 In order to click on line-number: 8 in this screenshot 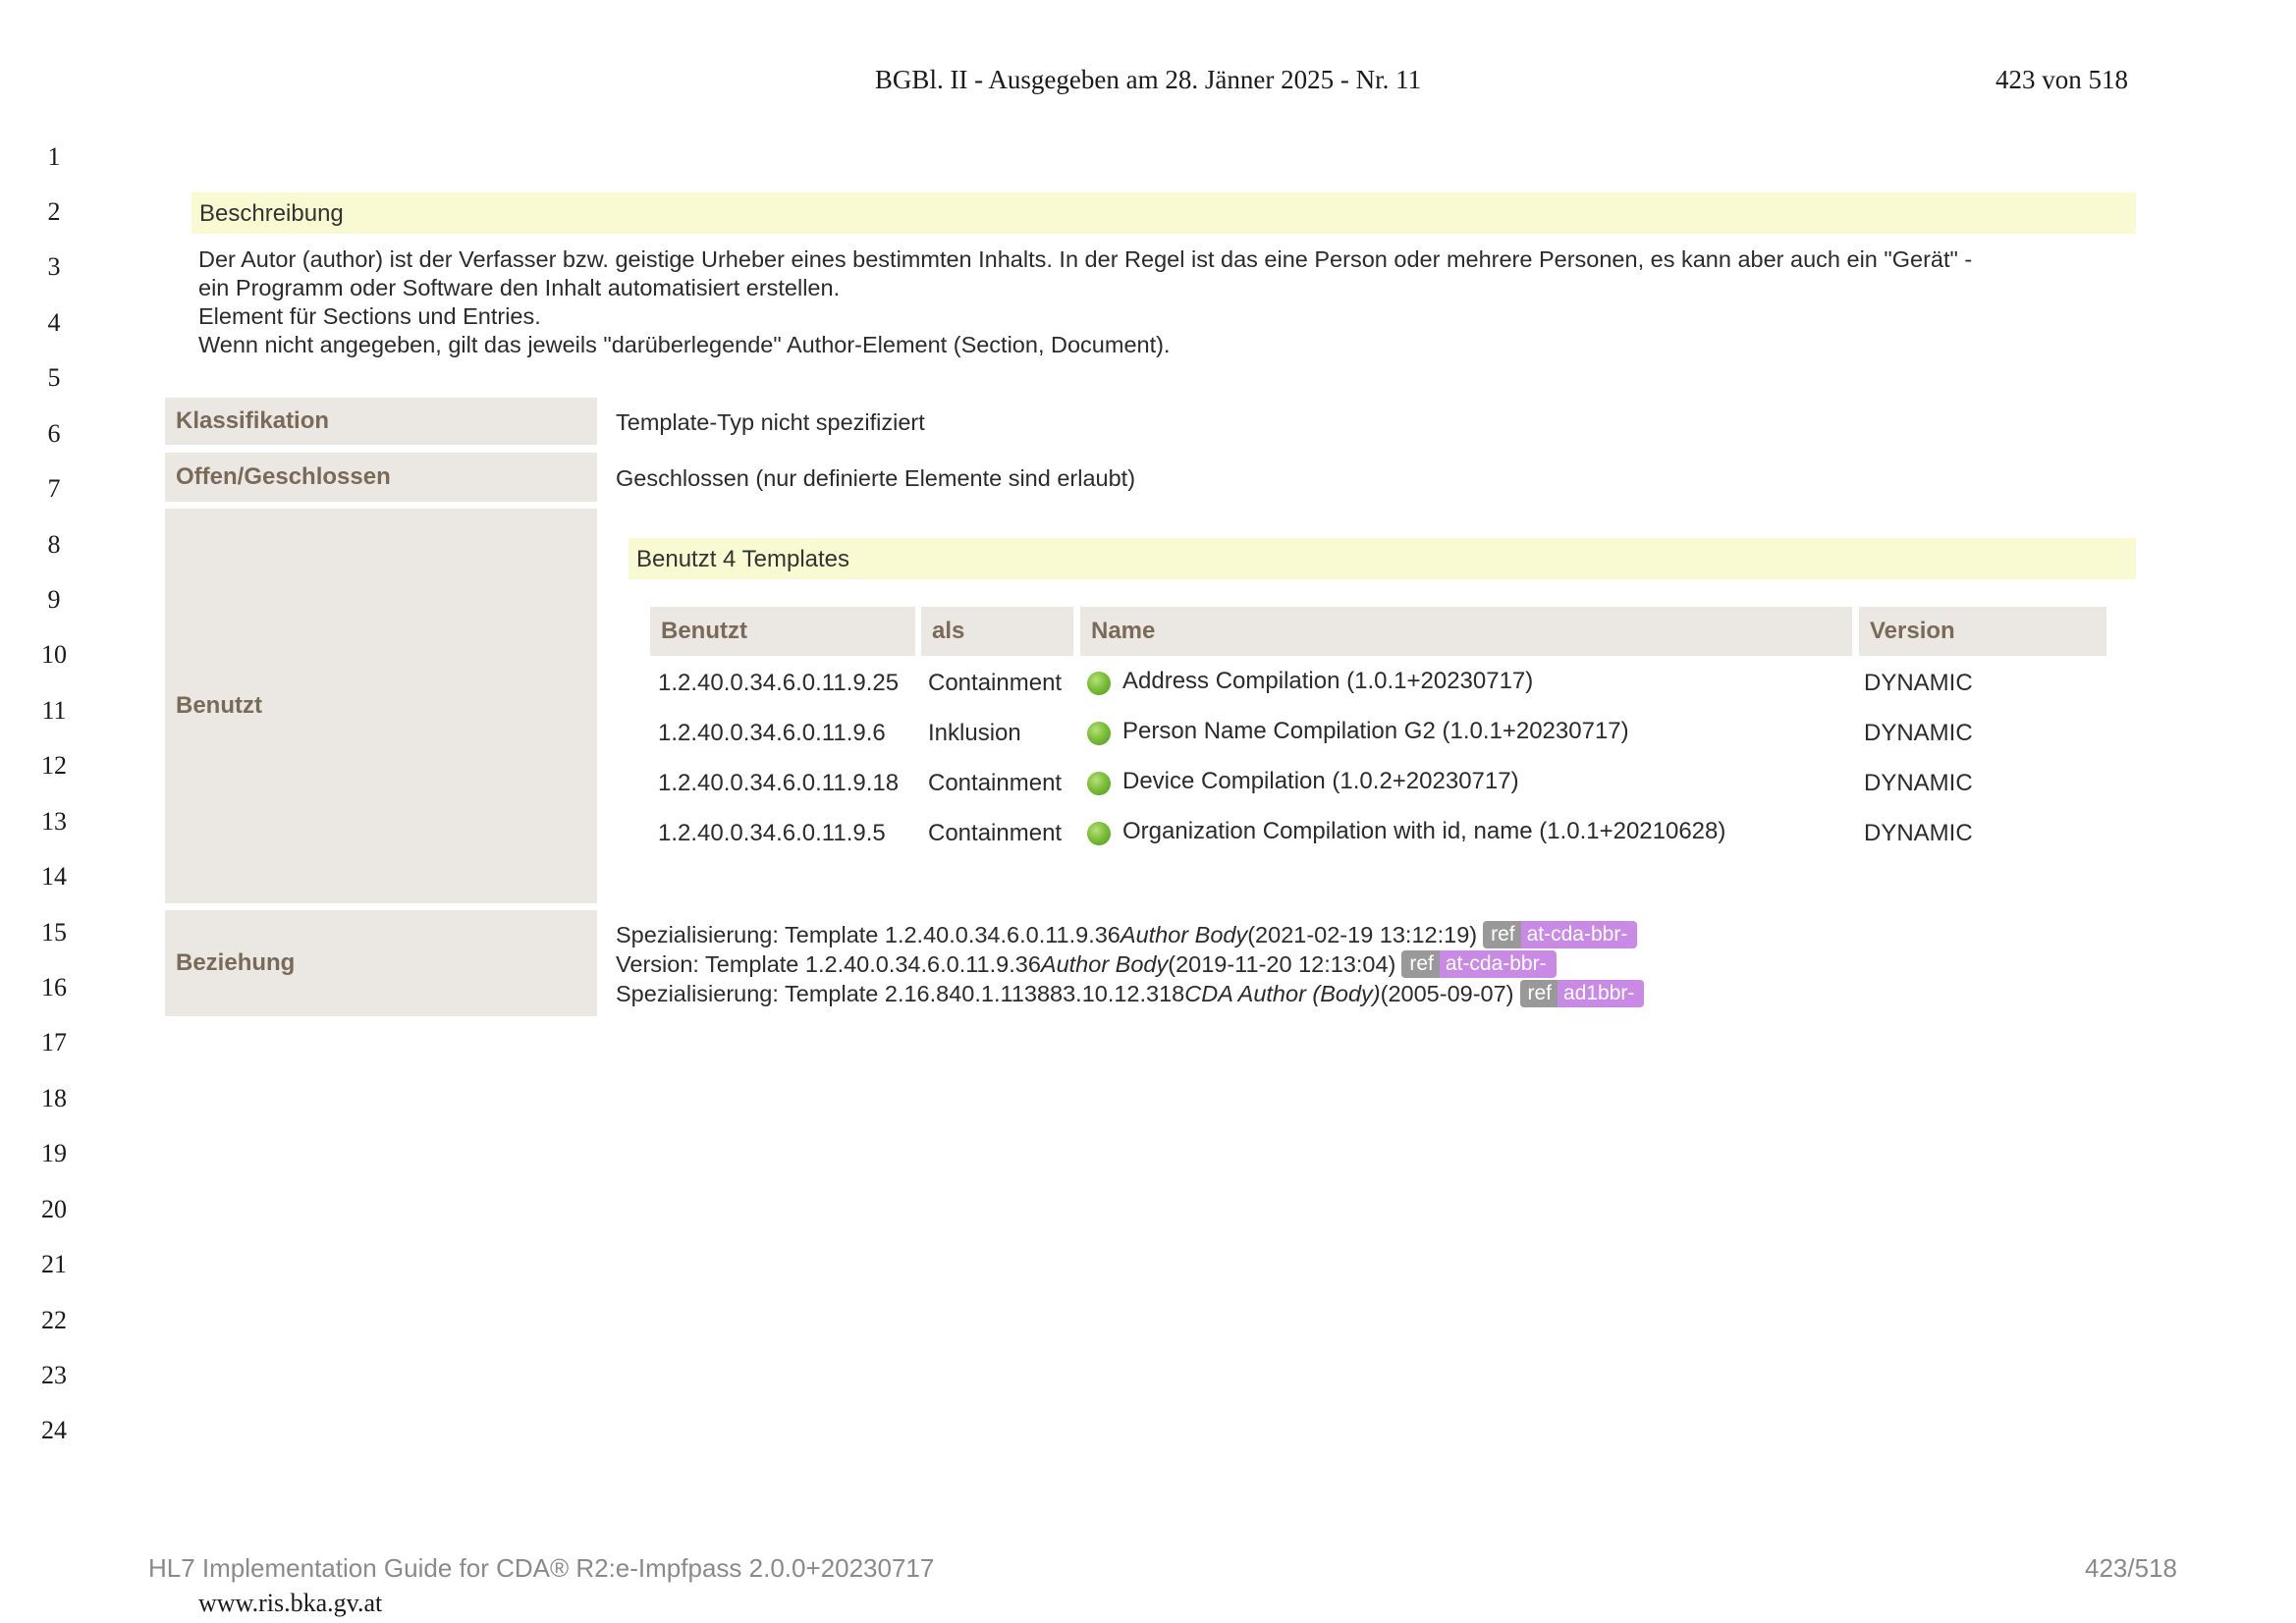, I will do `click(54, 545)`.